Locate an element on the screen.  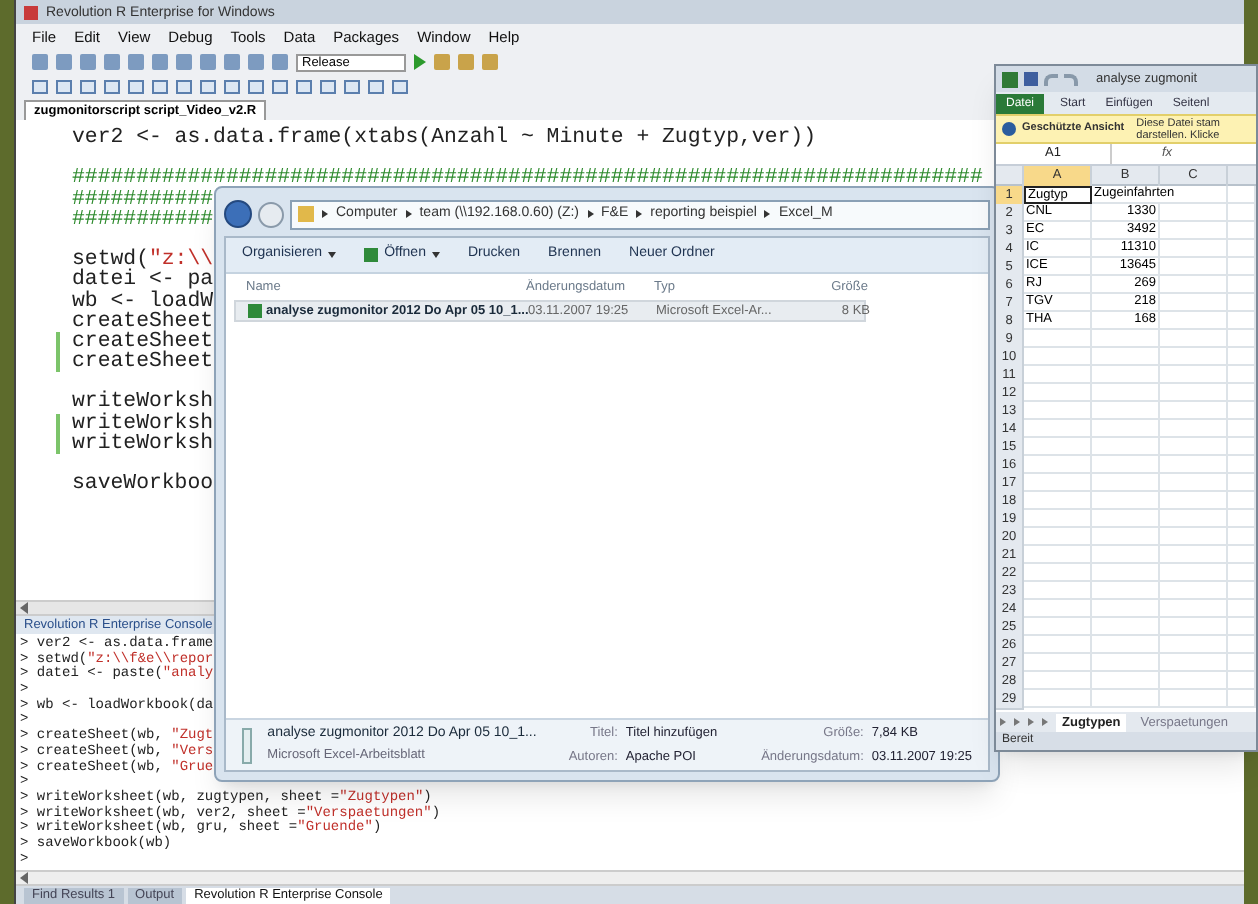
forward-icon is located at coordinates (271, 214).